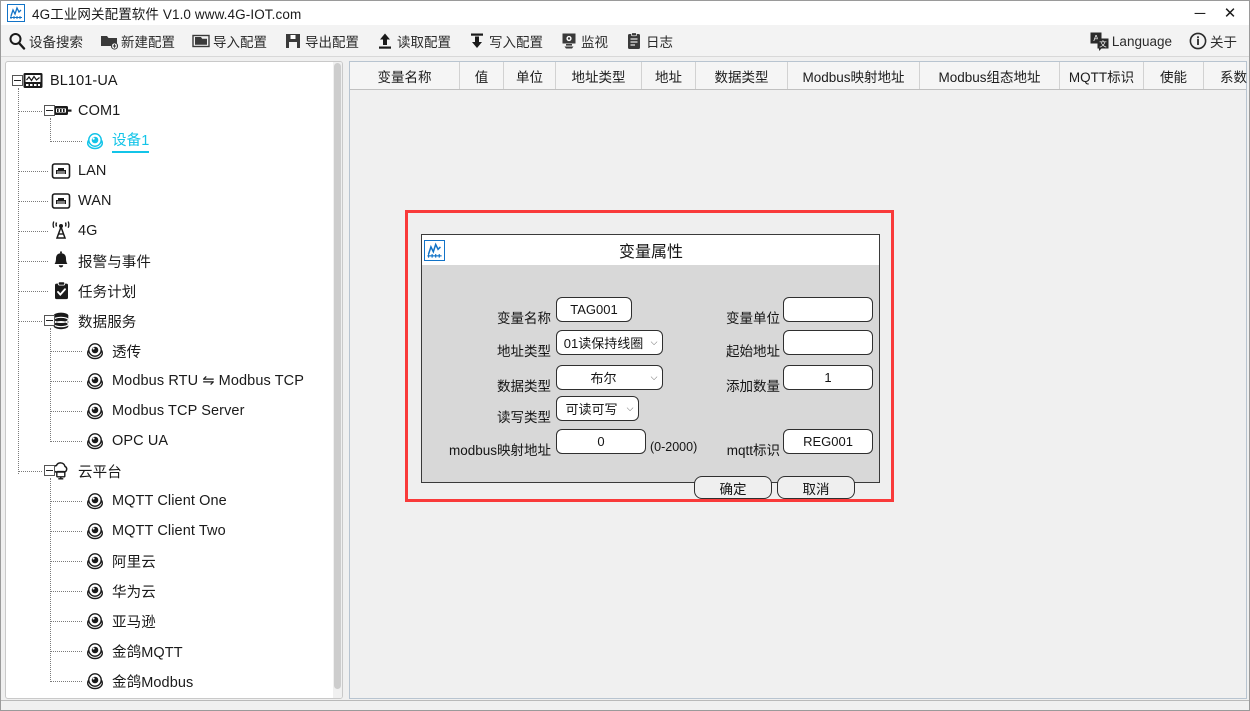 The width and height of the screenshot is (1250, 711). I want to click on chevron-down-icon: ⌵, so click(654, 342).